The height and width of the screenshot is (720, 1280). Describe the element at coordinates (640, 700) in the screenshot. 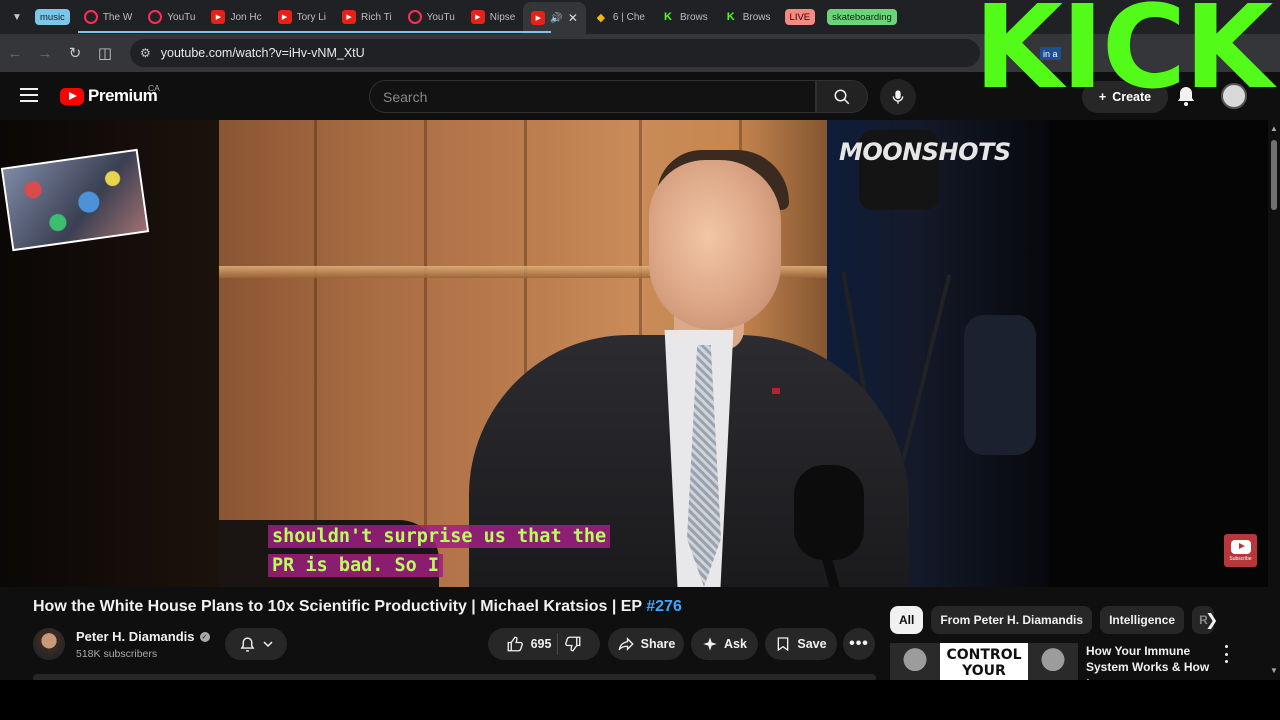

I see `taskbar-strip` at that location.